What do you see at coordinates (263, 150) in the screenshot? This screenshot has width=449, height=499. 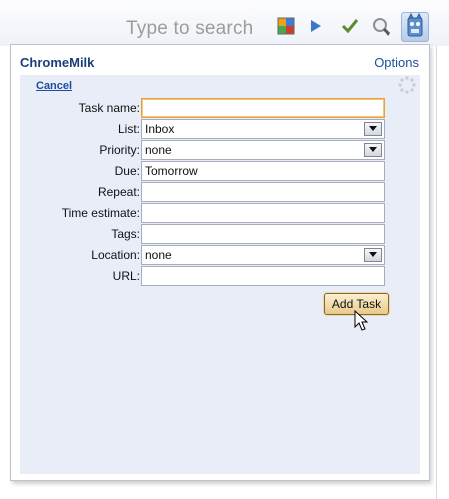 I see `priority-select: none` at bounding box center [263, 150].